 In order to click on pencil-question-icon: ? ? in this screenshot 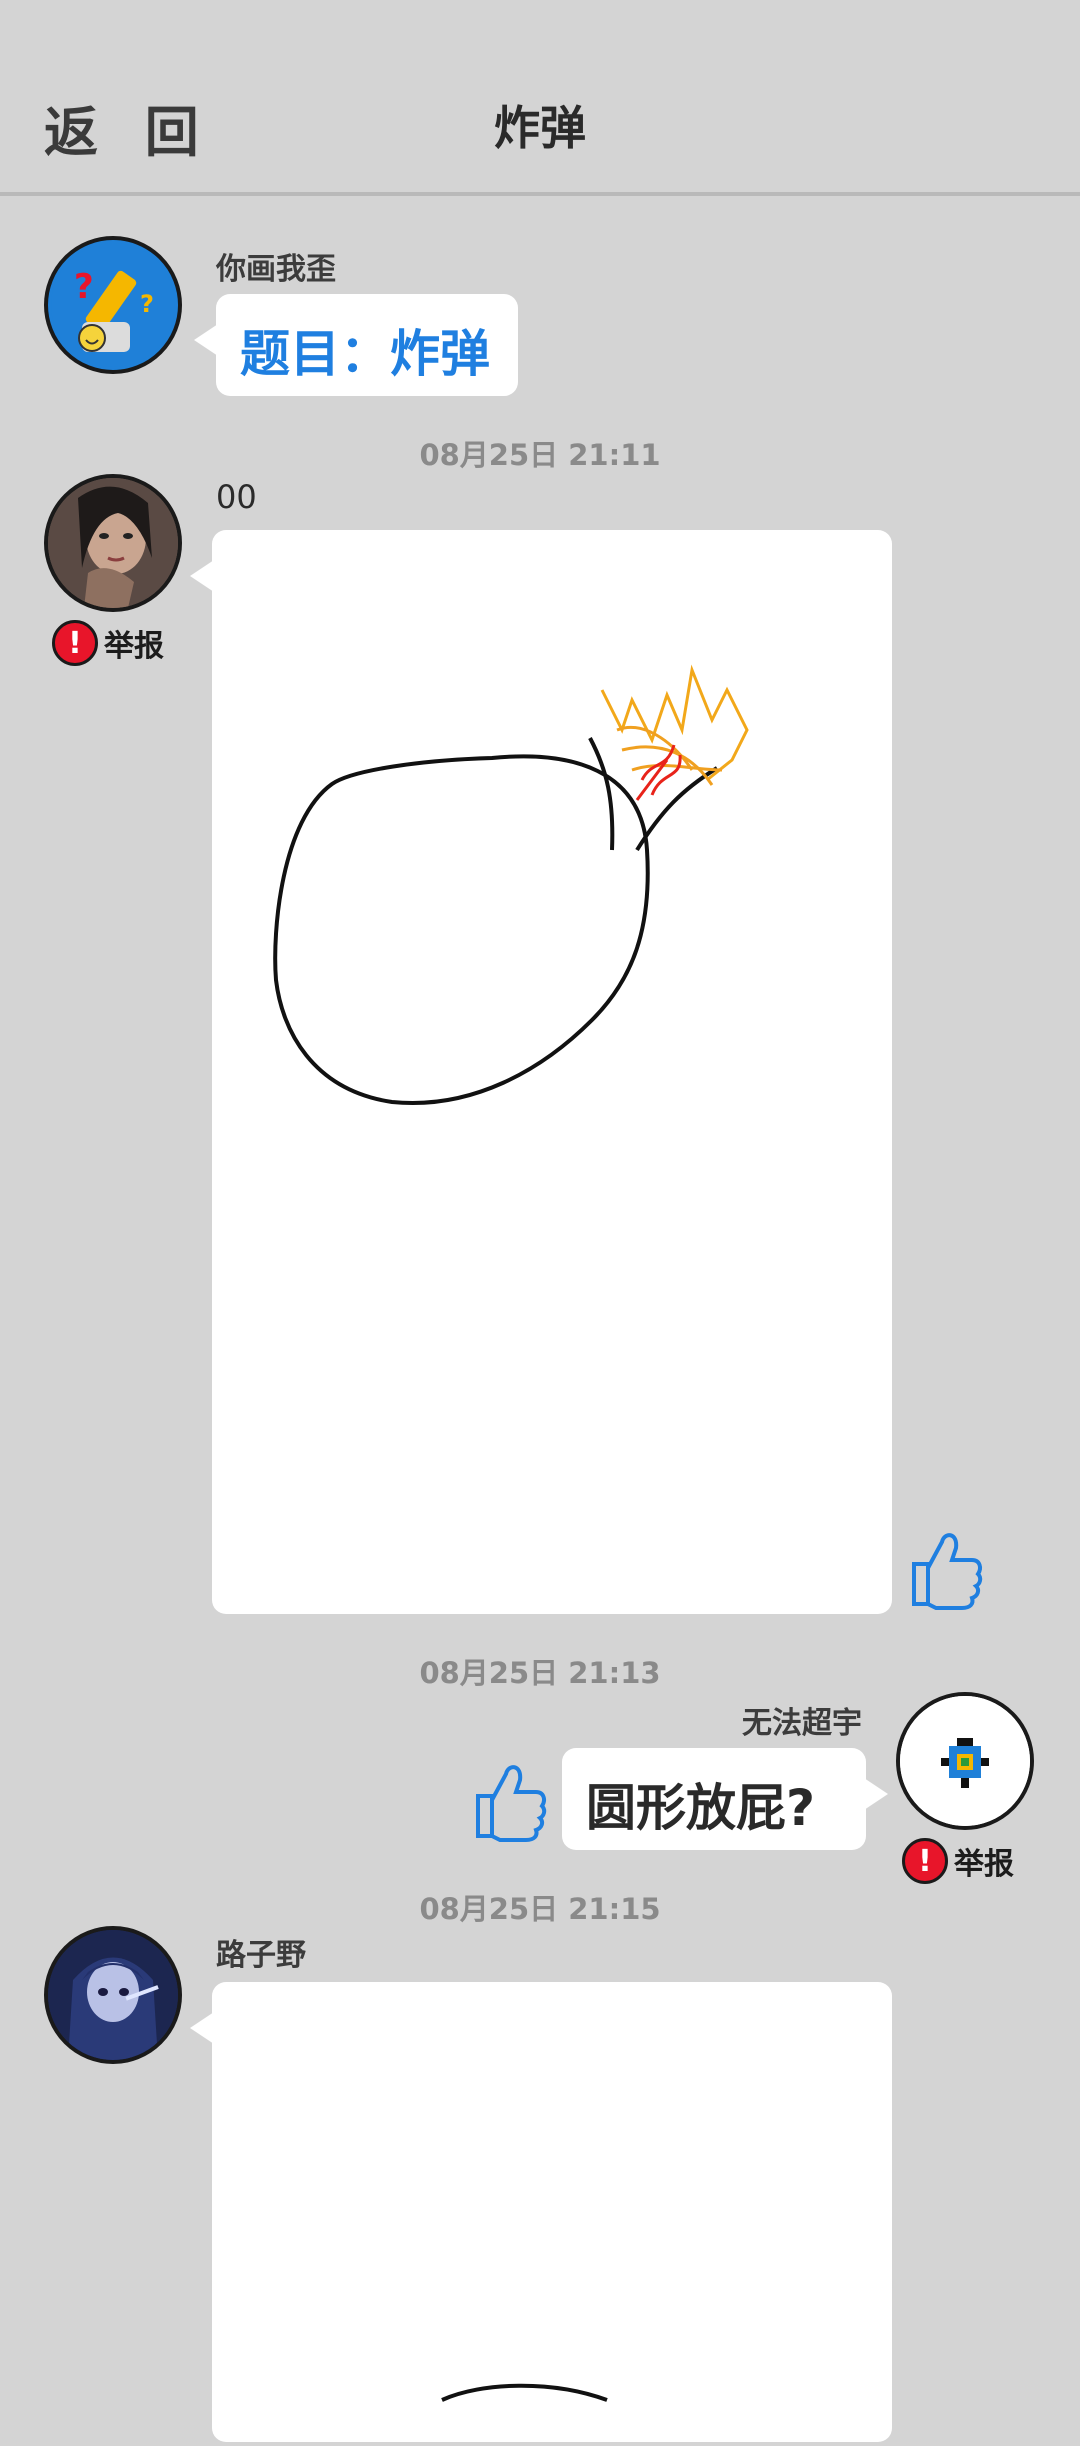, I will do `click(113, 305)`.